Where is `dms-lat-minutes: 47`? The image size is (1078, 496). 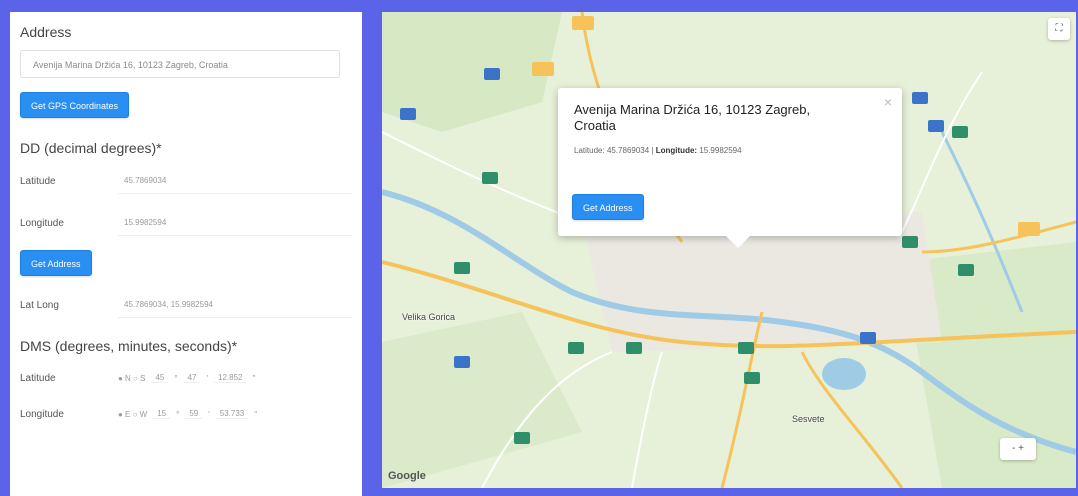
dms-lat-minutes: 47 is located at coordinates (192, 378).